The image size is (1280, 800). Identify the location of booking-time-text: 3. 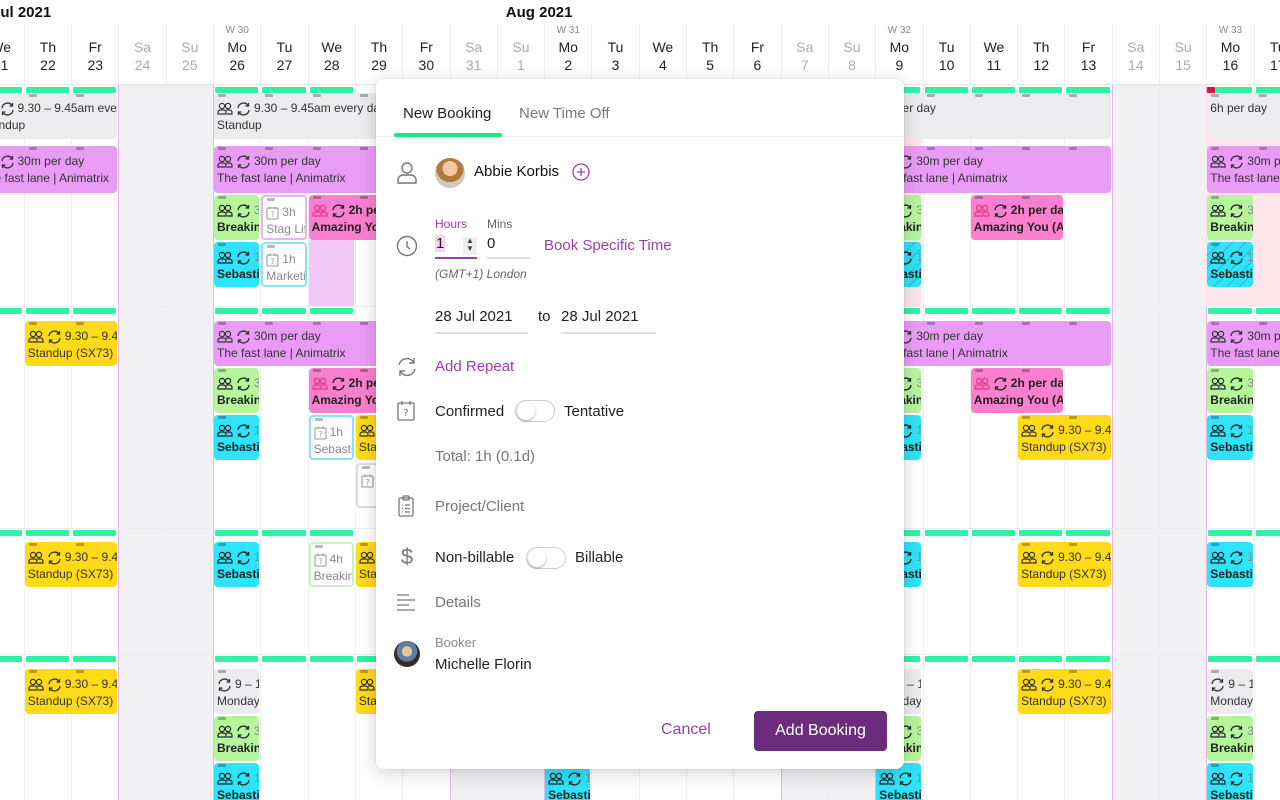
(257, 210).